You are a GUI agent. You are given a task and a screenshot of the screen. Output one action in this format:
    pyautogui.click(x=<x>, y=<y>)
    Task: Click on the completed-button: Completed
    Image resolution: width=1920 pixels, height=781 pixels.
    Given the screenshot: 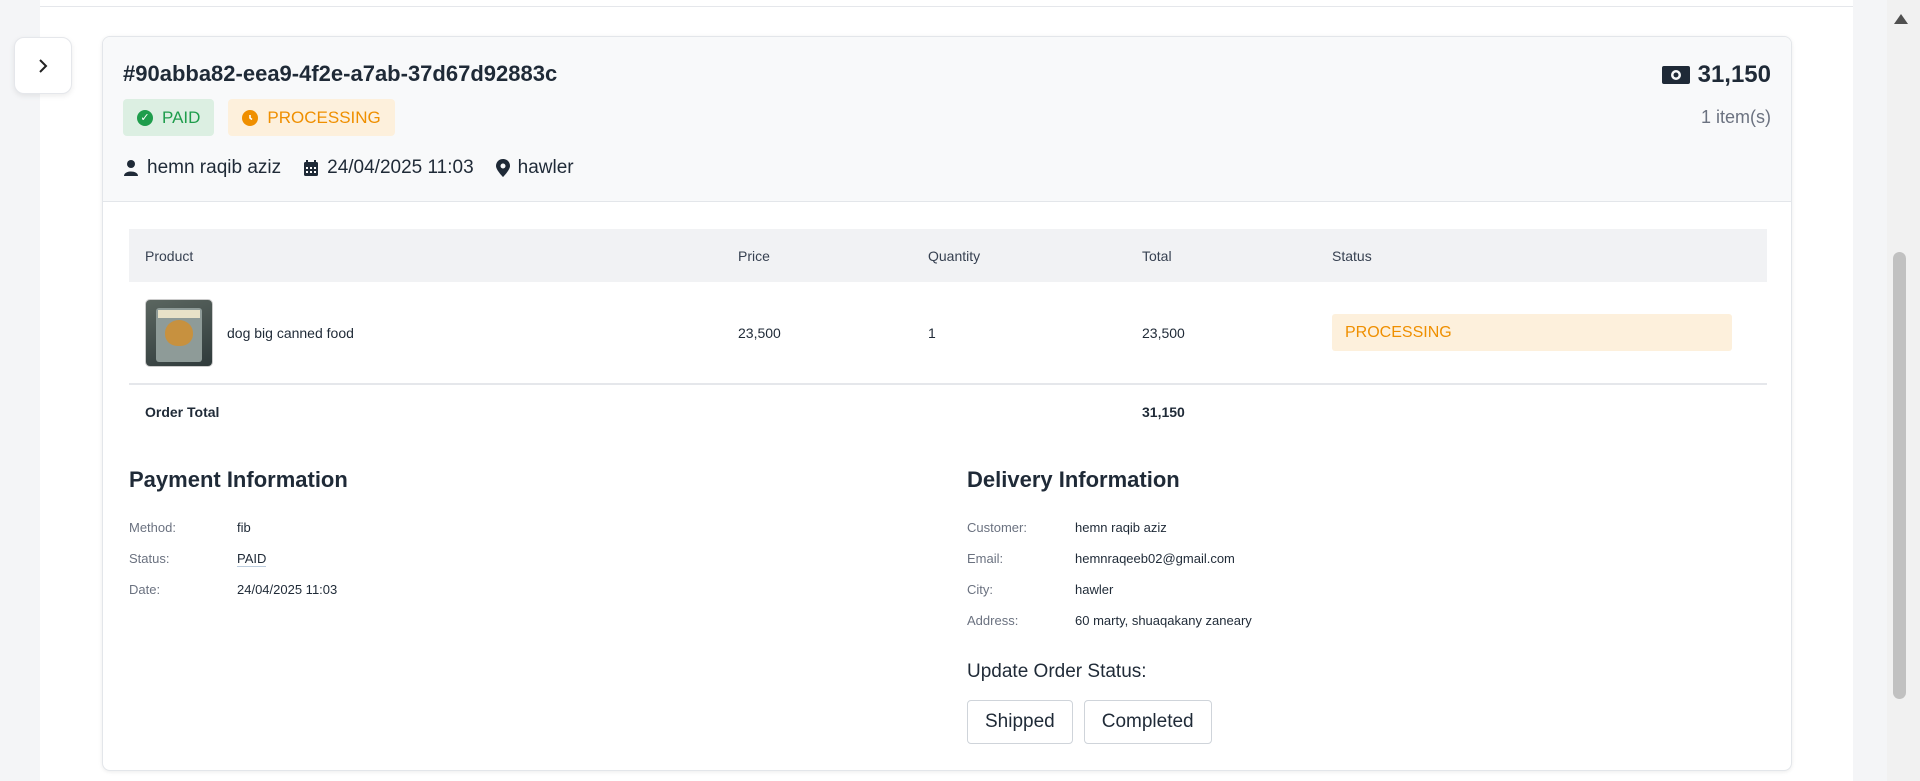 What is the action you would take?
    pyautogui.click(x=1147, y=722)
    